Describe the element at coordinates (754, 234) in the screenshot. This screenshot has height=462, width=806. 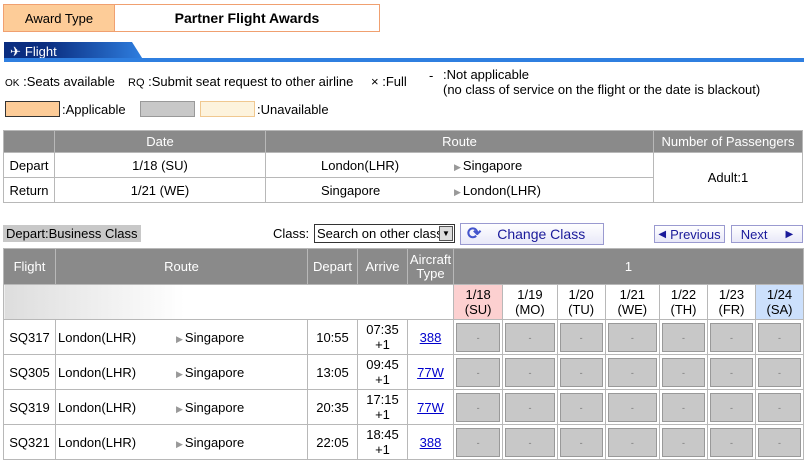
I see `next-label: Next` at that location.